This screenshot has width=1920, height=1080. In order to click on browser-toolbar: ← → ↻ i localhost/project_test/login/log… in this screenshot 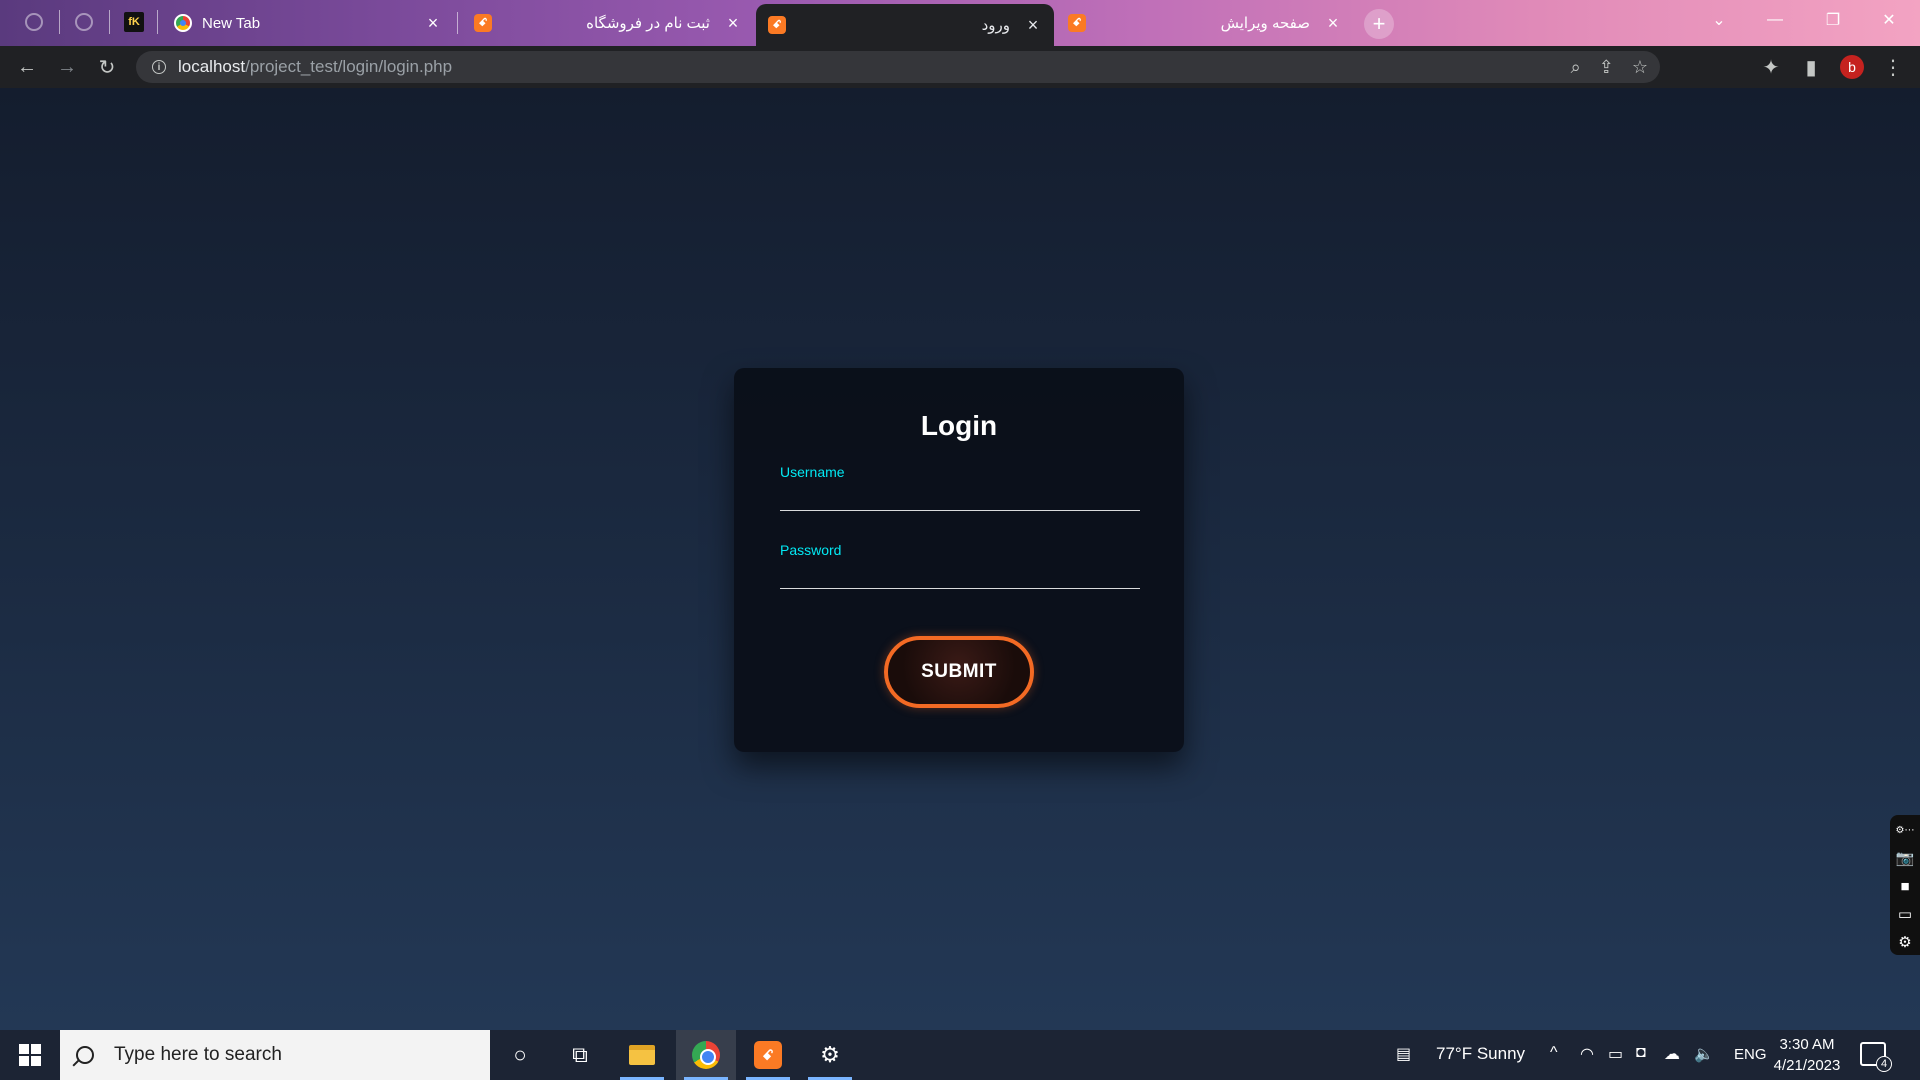, I will do `click(960, 67)`.